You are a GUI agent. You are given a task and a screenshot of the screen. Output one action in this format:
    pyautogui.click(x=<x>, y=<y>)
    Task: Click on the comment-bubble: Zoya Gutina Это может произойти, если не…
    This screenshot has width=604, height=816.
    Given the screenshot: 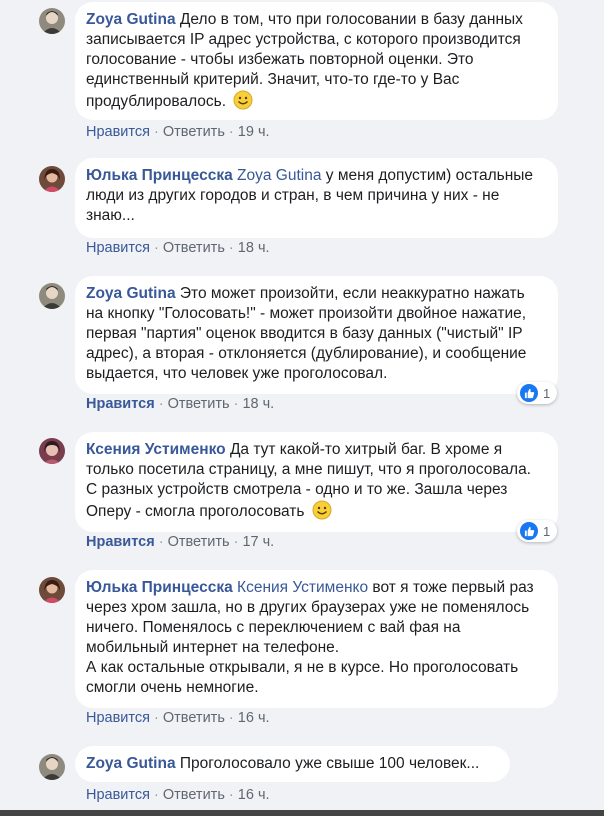 What is the action you would take?
    pyautogui.click(x=316, y=335)
    